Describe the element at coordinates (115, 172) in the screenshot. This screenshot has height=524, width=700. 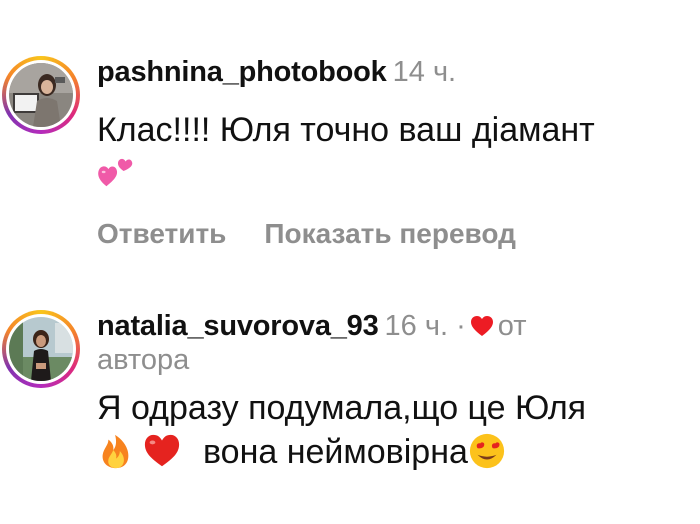
I see `two-hearts-icon` at that location.